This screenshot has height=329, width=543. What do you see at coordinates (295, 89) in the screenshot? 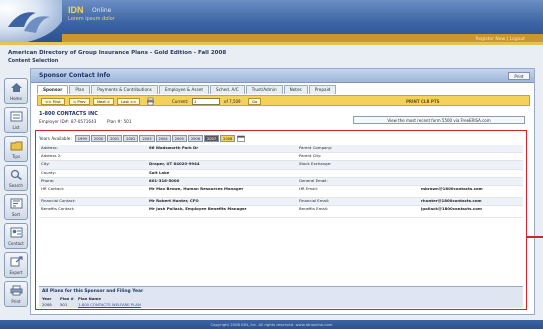
I see `tab-notes: Notes` at bounding box center [295, 89].